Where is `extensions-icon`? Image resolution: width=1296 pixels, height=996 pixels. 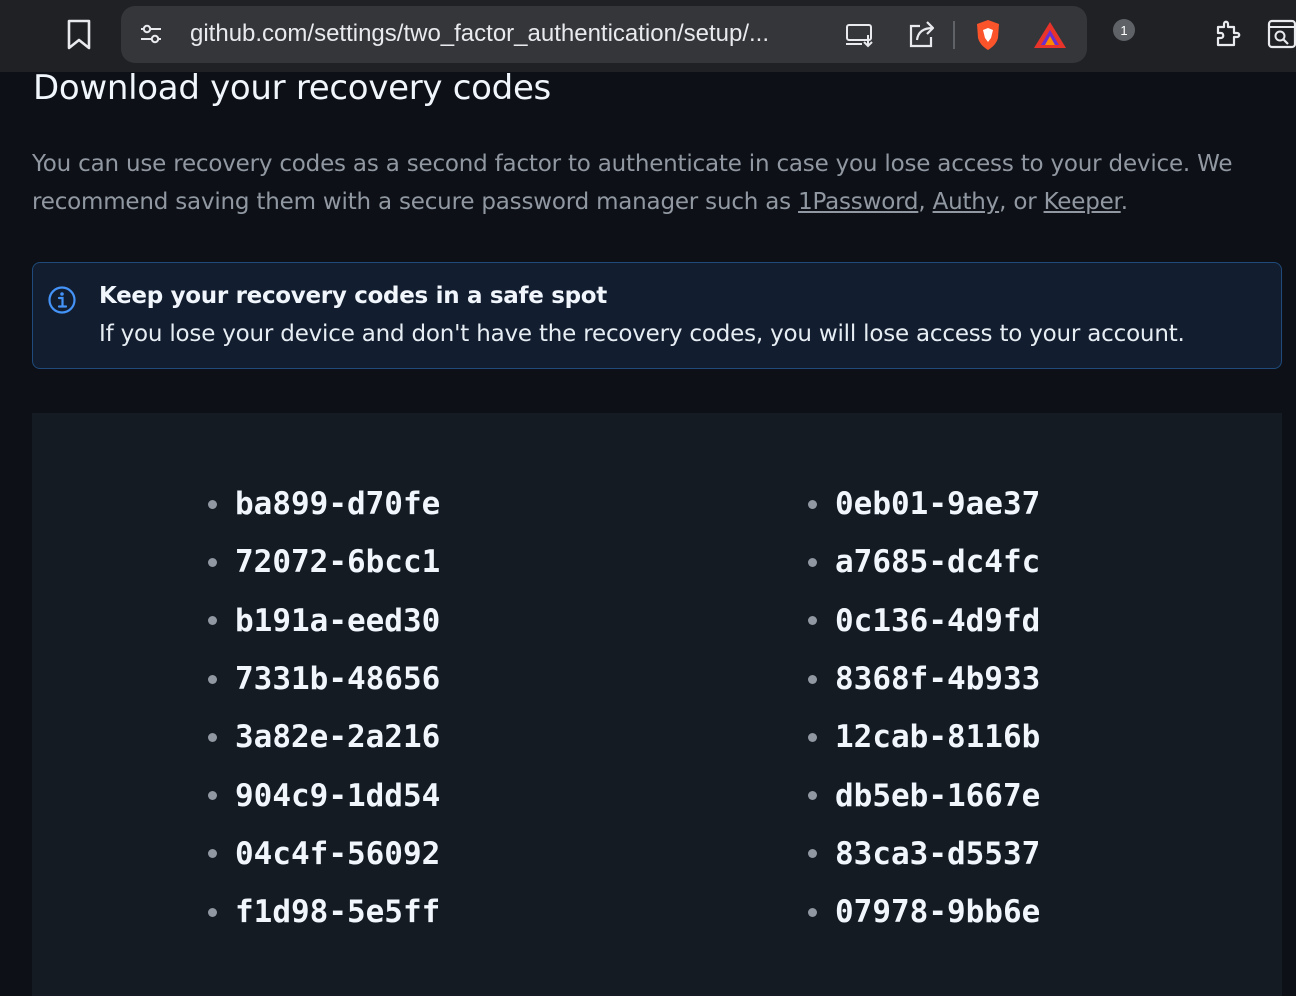
extensions-icon is located at coordinates (1229, 34).